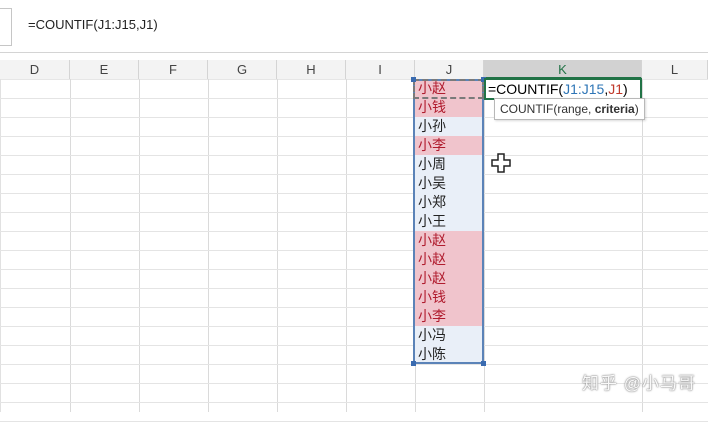 Image resolution: width=708 pixels, height=422 pixels. What do you see at coordinates (449, 335) in the screenshot?
I see `cell-j14: 小冯` at bounding box center [449, 335].